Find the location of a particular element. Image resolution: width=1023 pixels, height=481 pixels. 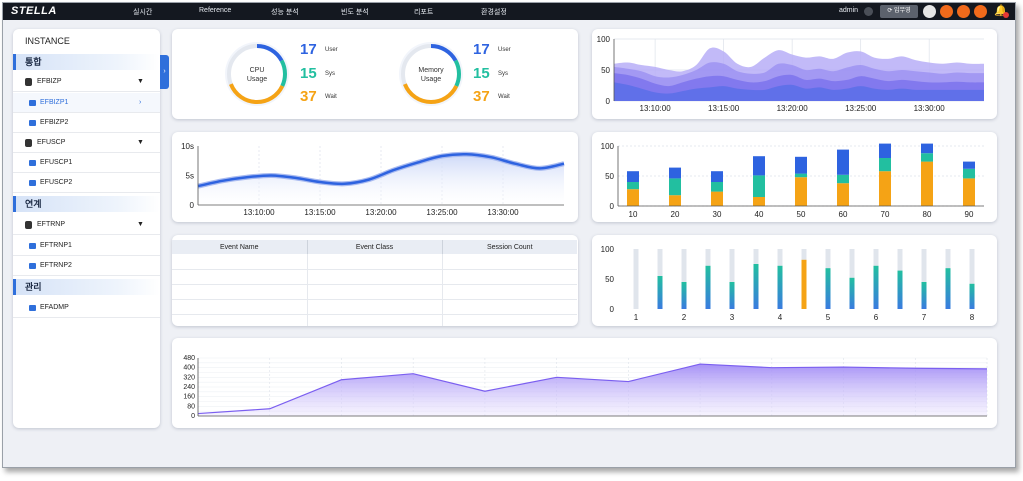

progress-bars-card: 0 50 100 1 2 3 4 5 6 7 8 is located at coordinates (794, 280).